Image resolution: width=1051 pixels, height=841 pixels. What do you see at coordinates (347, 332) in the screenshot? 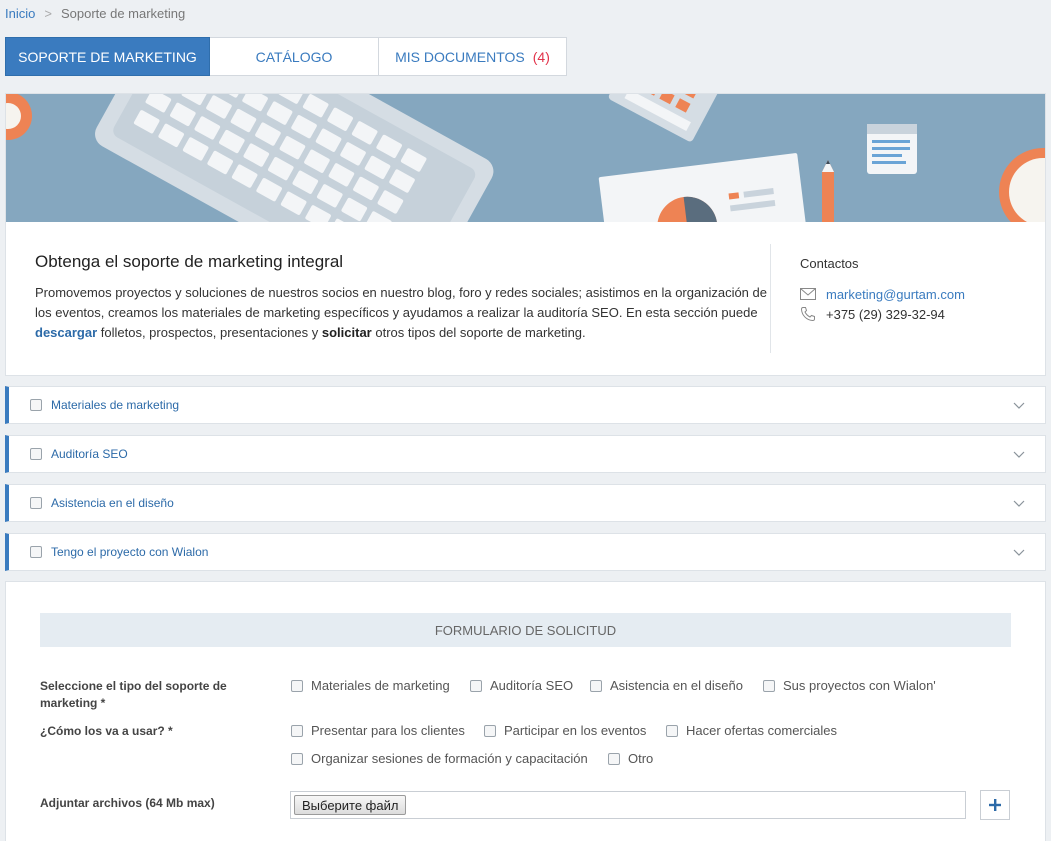
I see `request-link: solicitar` at bounding box center [347, 332].